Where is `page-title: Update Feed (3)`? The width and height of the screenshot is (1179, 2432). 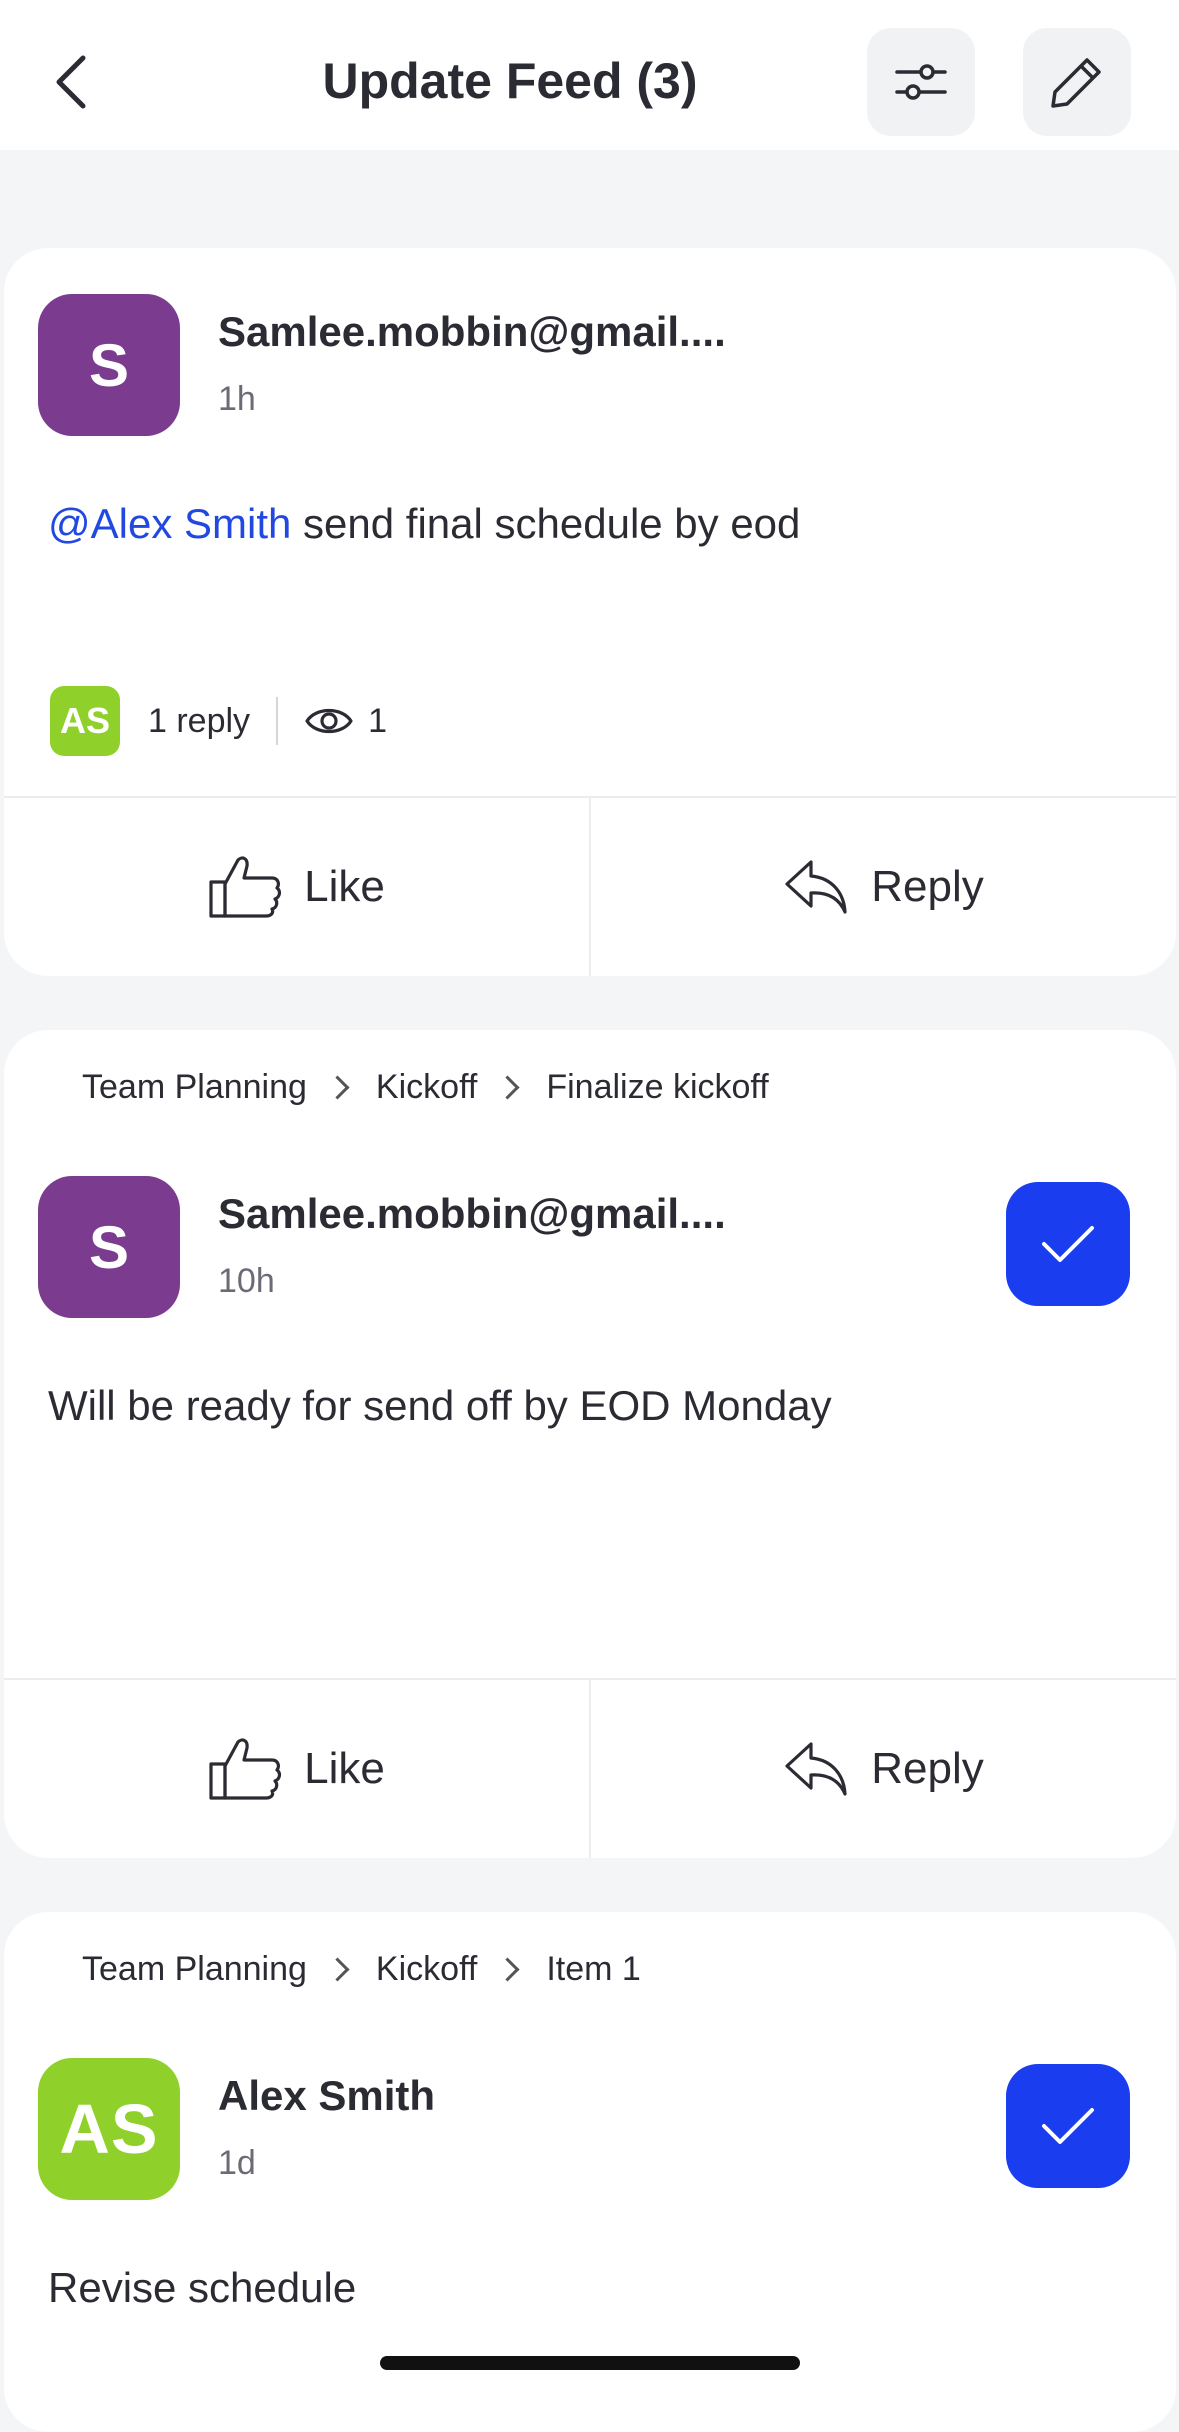 page-title: Update Feed (3) is located at coordinates (510, 81).